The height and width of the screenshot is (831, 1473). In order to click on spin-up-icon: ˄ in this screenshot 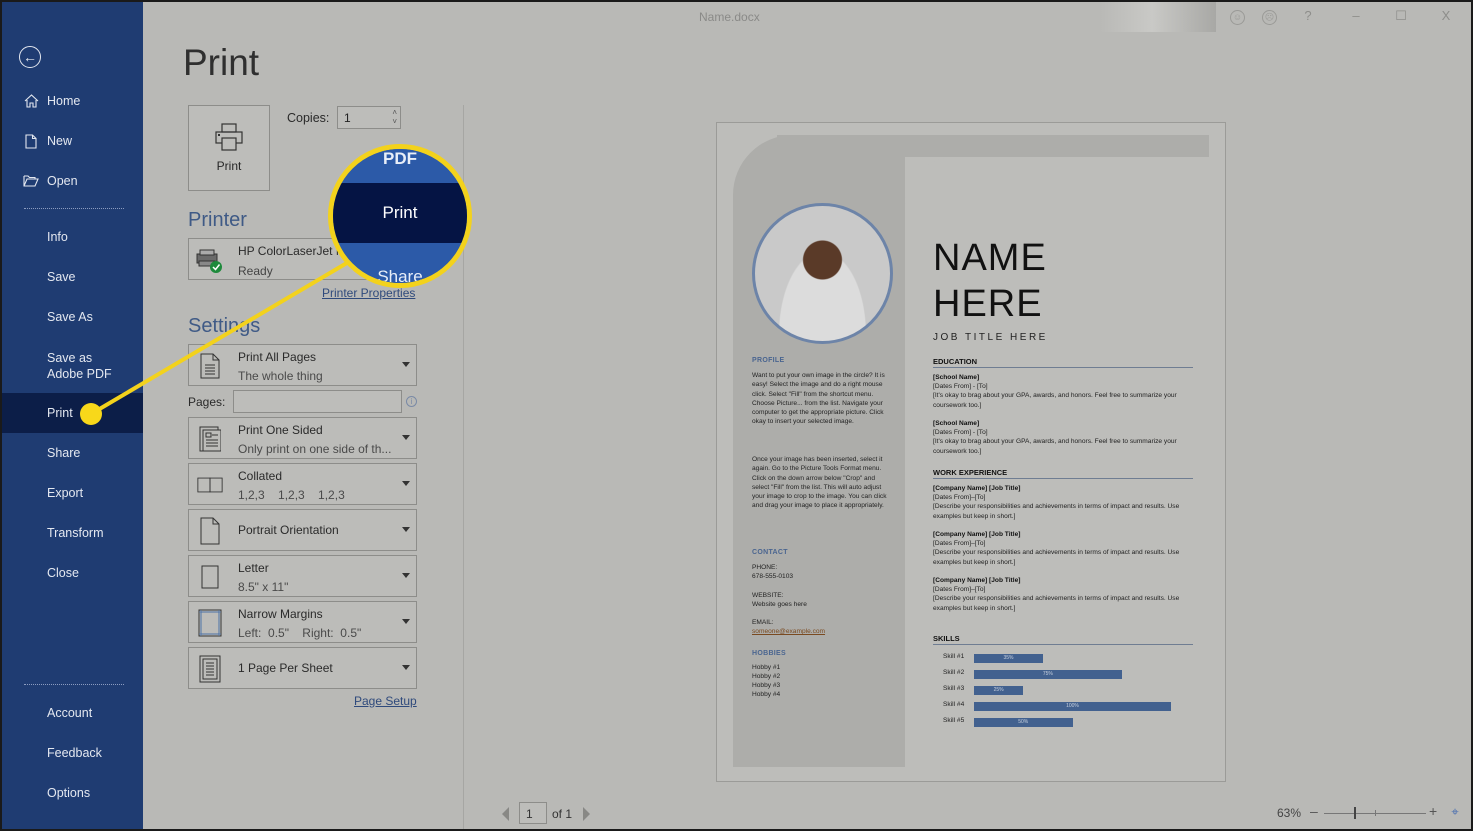, I will do `click(394, 112)`.